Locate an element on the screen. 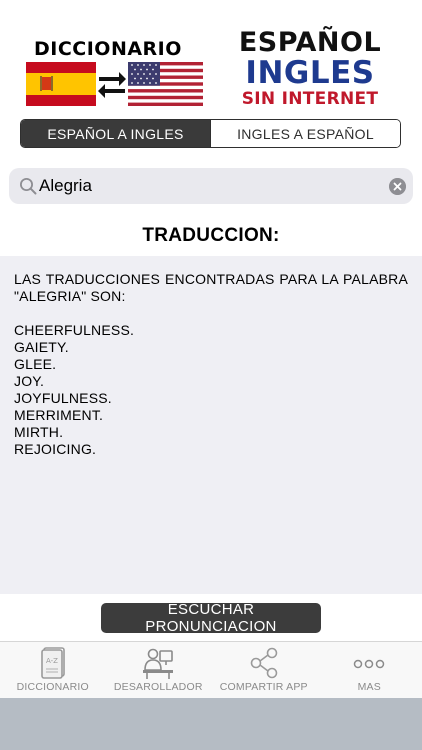  list-item: MIRTH. is located at coordinates (39, 432).